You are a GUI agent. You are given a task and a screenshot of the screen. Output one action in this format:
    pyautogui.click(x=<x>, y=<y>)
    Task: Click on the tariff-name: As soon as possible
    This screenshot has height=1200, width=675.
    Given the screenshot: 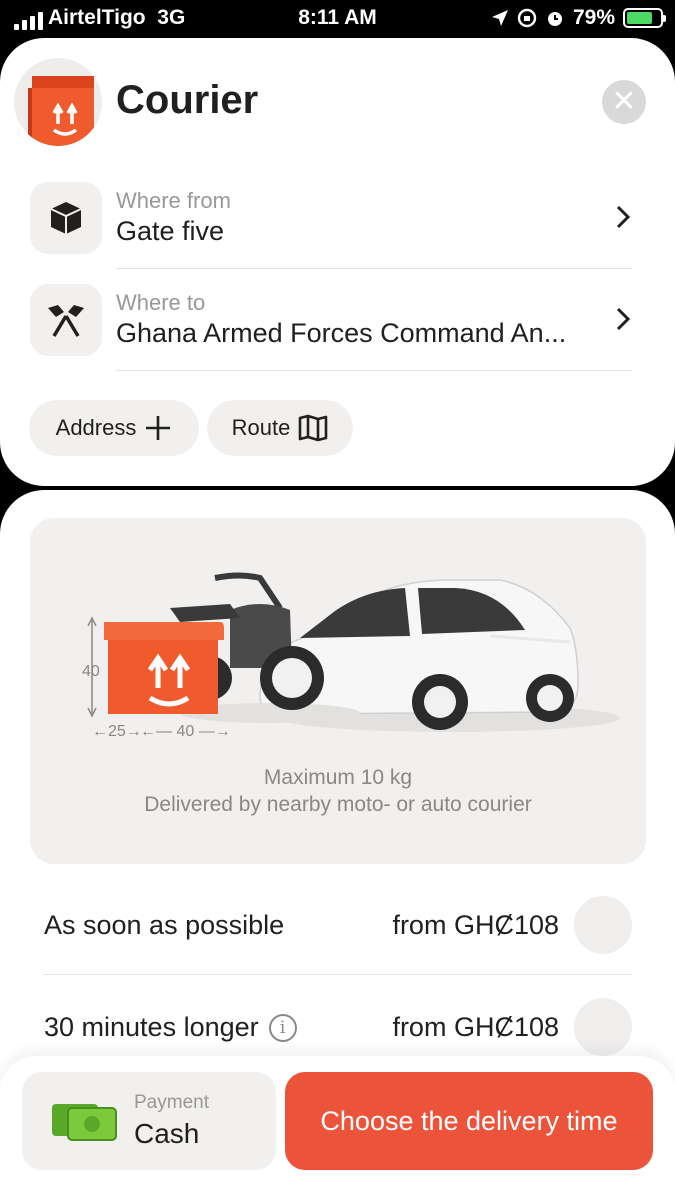 What is the action you would take?
    pyautogui.click(x=164, y=925)
    